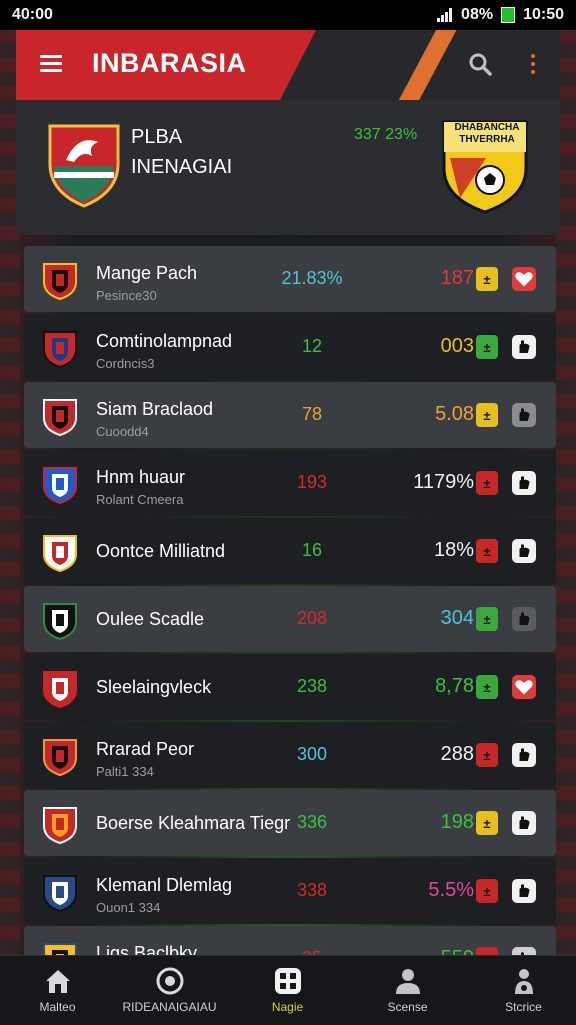  What do you see at coordinates (128, 907) in the screenshot?
I see `team-subtitle: Ouon1 334` at bounding box center [128, 907].